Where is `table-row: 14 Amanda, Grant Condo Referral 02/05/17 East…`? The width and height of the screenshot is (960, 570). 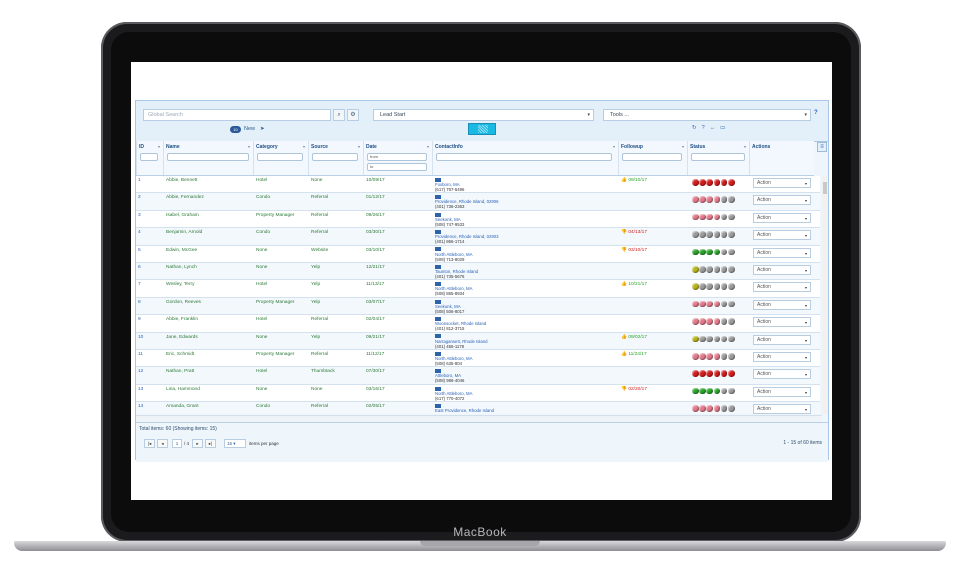
table-row: 14 Amanda, Grant Condo Referral 02/05/17 East… is located at coordinates (478, 408).